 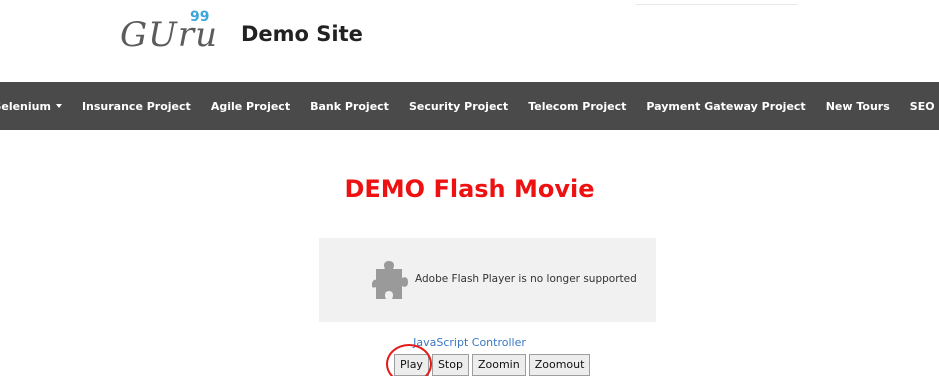 I want to click on nav-item-selenium: Selenium, so click(x=36, y=106).